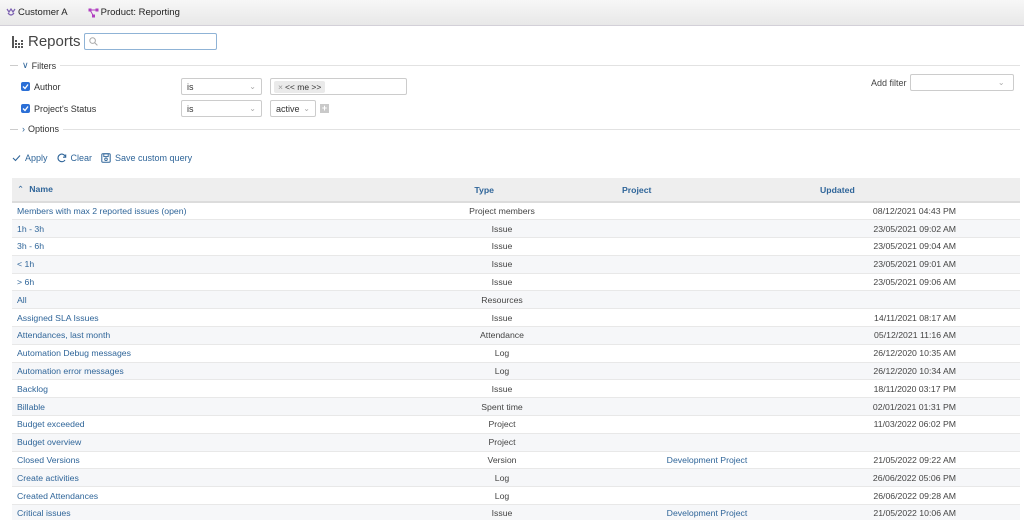 This screenshot has width=1024, height=520. What do you see at coordinates (30, 229) in the screenshot?
I see `report-name-link: 1h - 3h` at bounding box center [30, 229].